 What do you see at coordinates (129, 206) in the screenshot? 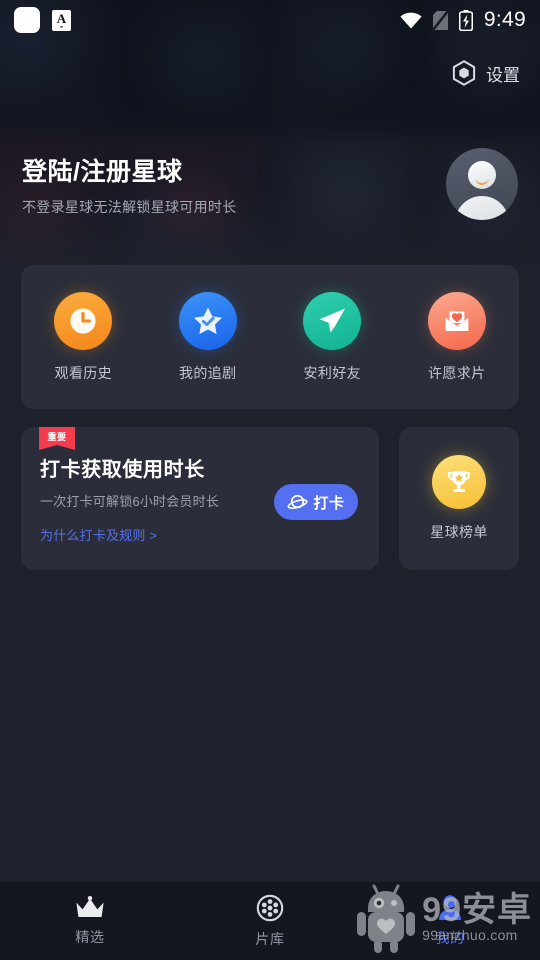
I see `account-subtitle: 不登录星球无法解锁星球可用时长` at bounding box center [129, 206].